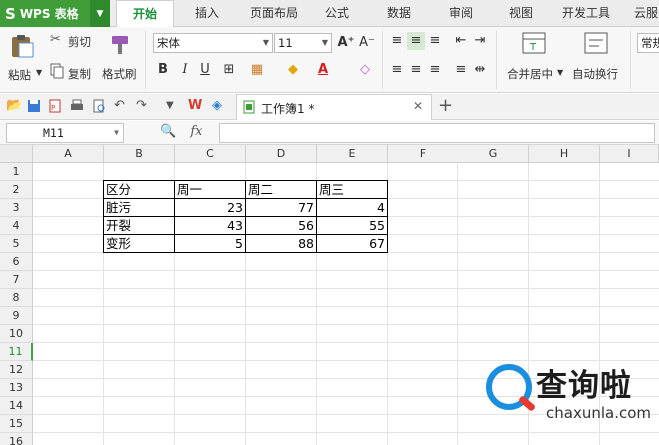 The image size is (659, 445). I want to click on font-name-select: 宋体 ▼, so click(213, 43).